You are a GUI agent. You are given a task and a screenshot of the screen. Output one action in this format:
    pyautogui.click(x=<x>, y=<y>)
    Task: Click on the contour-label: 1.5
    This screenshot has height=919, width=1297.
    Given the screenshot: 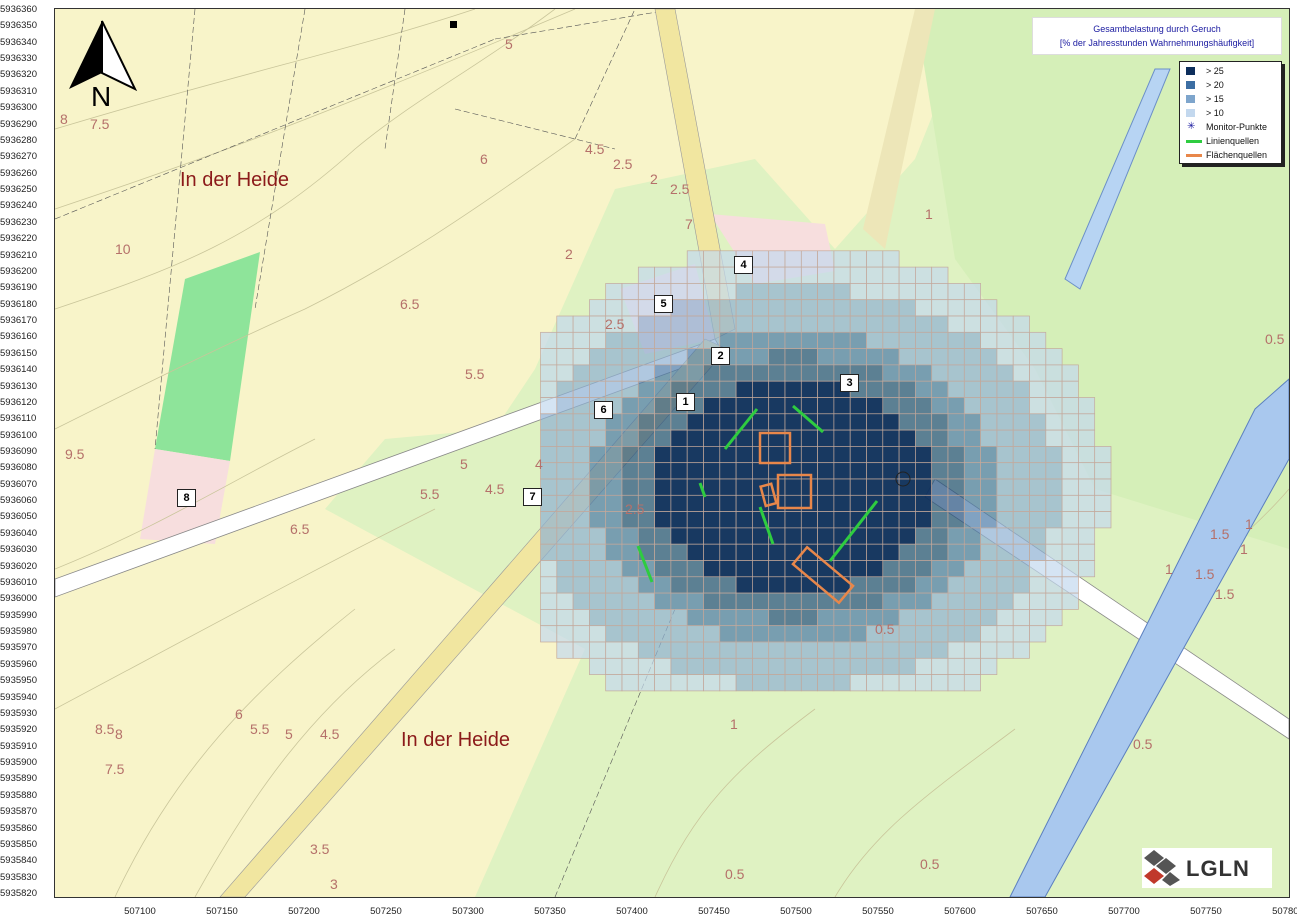 What is the action you would take?
    pyautogui.click(x=1225, y=594)
    